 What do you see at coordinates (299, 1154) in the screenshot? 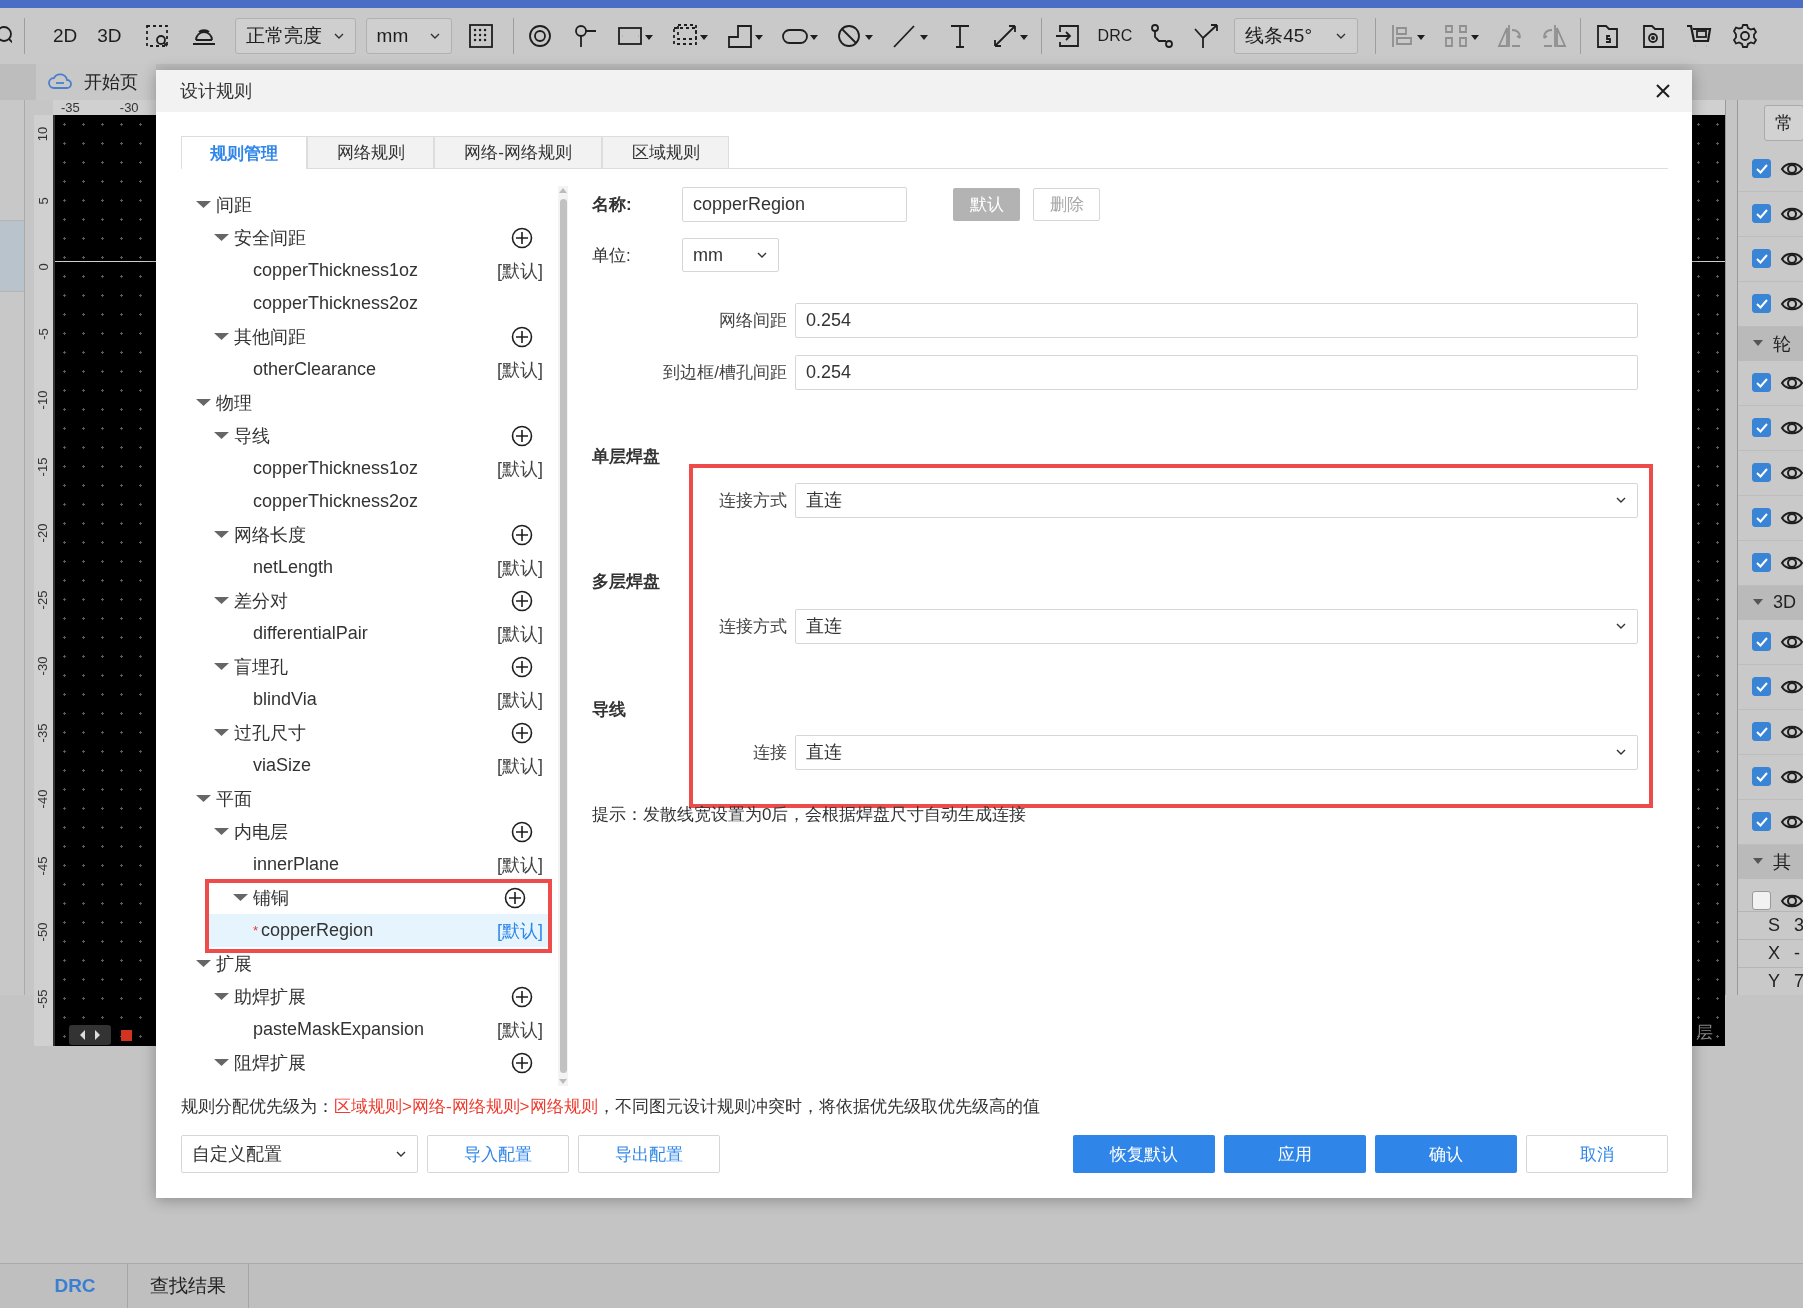
I see `config-dropdown: 自定义配置` at bounding box center [299, 1154].